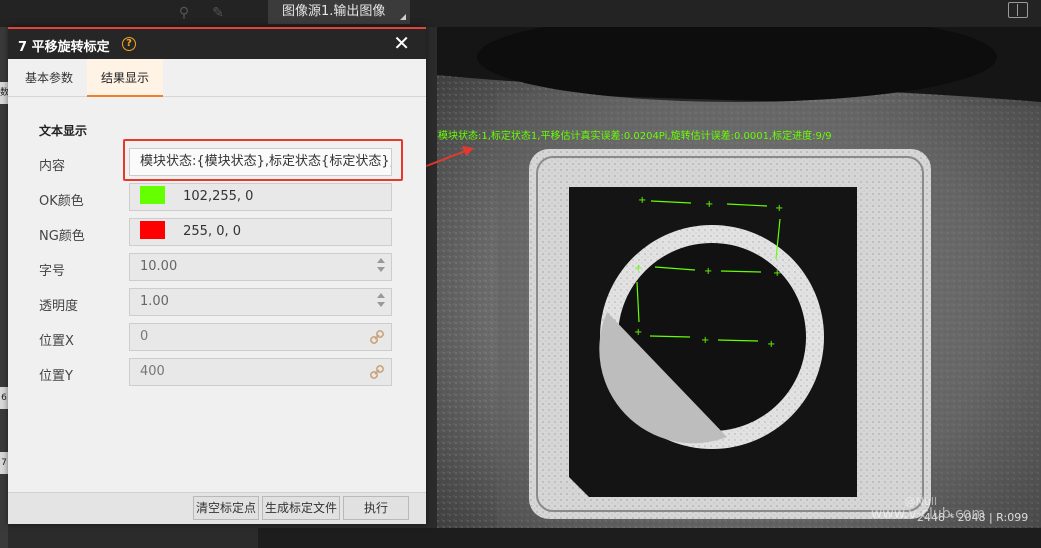 Image resolution: width=1041 pixels, height=548 pixels. What do you see at coordinates (49, 78) in the screenshot?
I see `tab-basic-params: 基本参数` at bounding box center [49, 78].